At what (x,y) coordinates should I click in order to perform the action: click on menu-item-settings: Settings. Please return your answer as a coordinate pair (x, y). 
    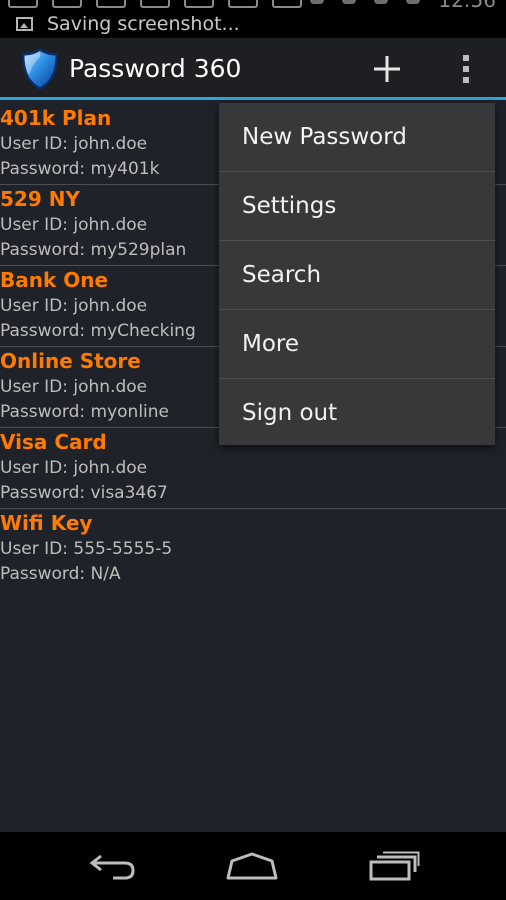
    Looking at the image, I should click on (357, 206).